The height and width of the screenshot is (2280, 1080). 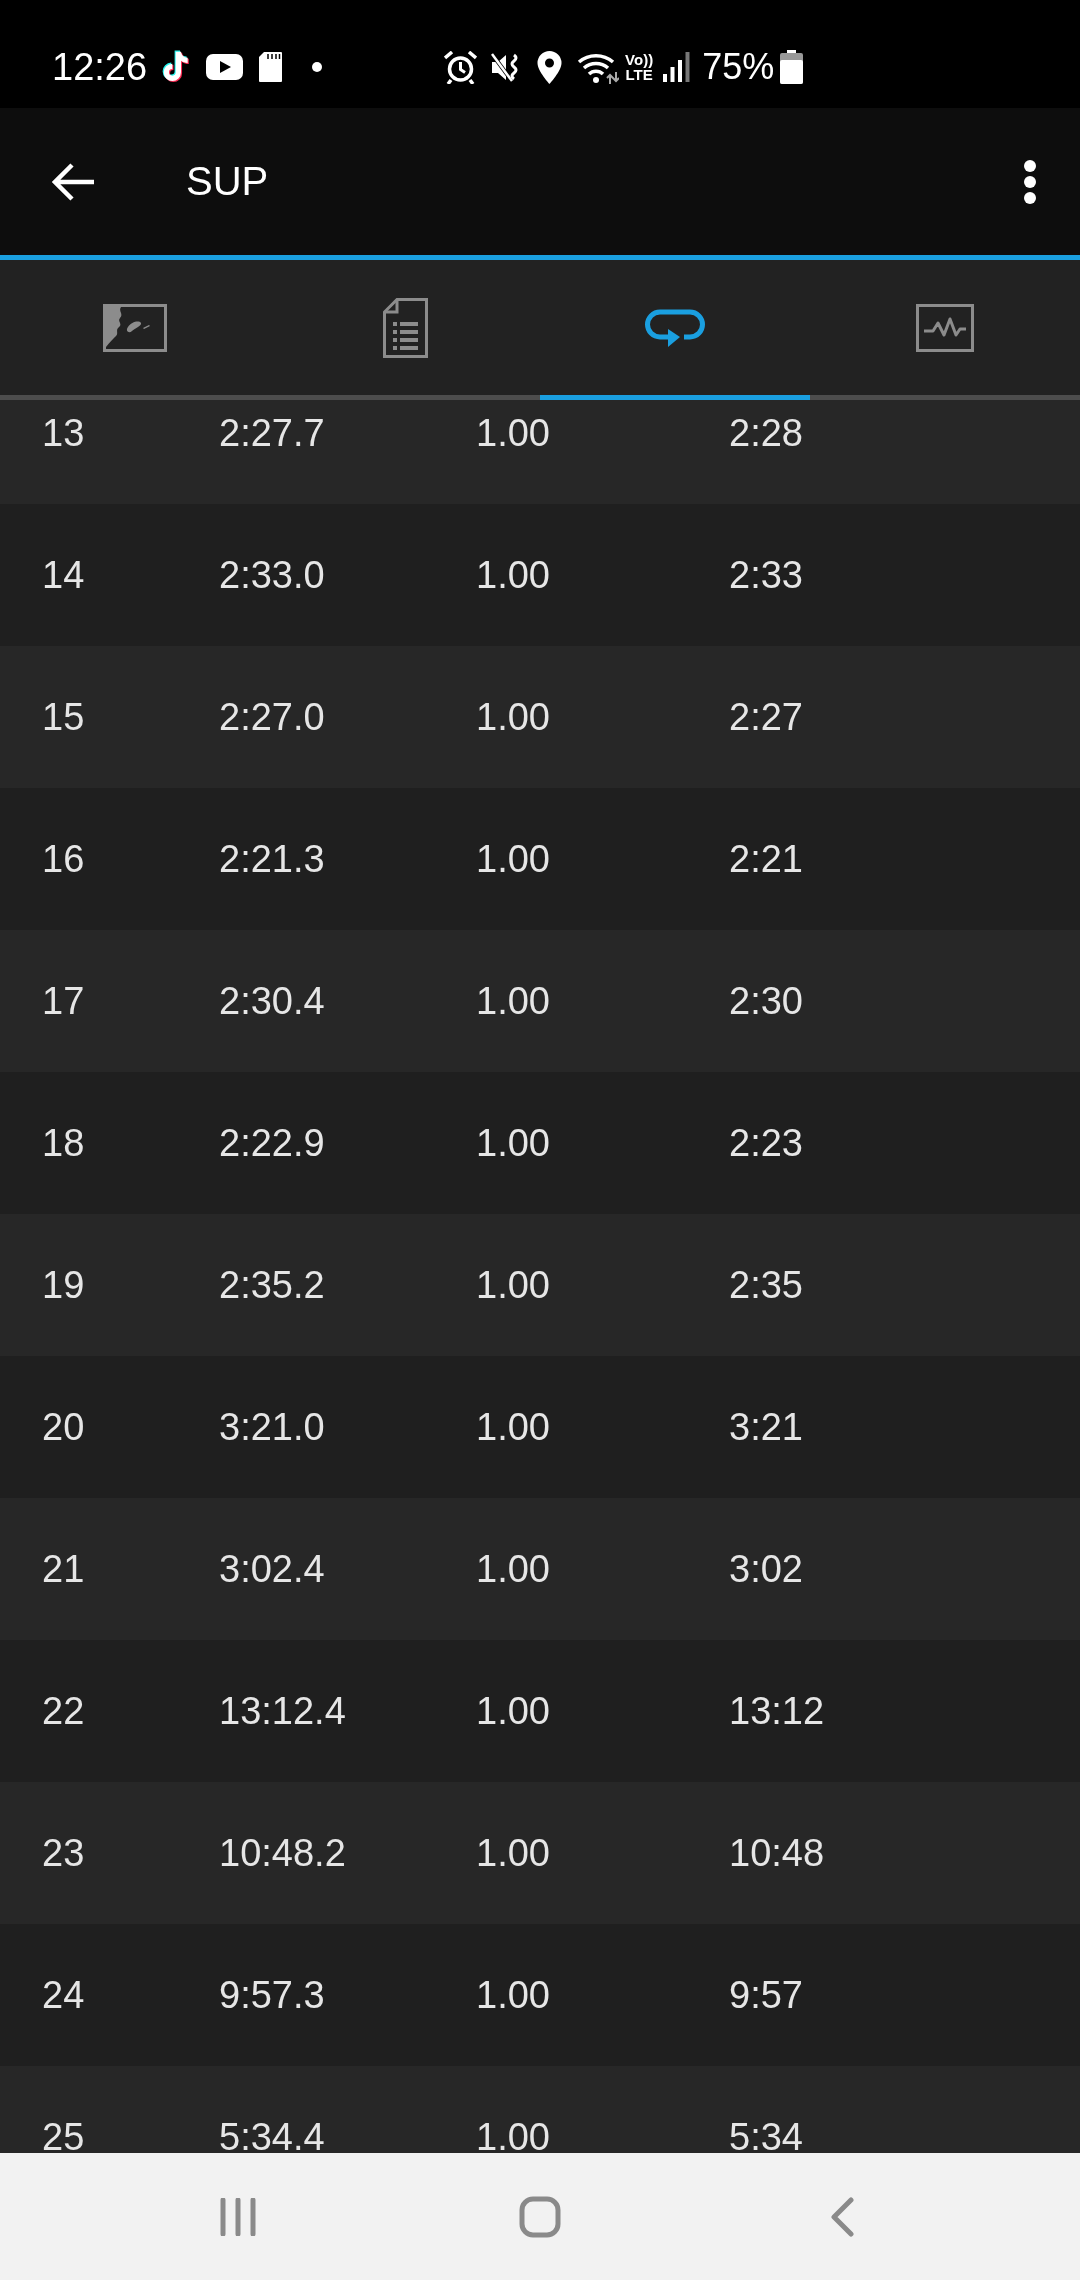 I want to click on table-cell: 2:33.0, so click(x=272, y=575).